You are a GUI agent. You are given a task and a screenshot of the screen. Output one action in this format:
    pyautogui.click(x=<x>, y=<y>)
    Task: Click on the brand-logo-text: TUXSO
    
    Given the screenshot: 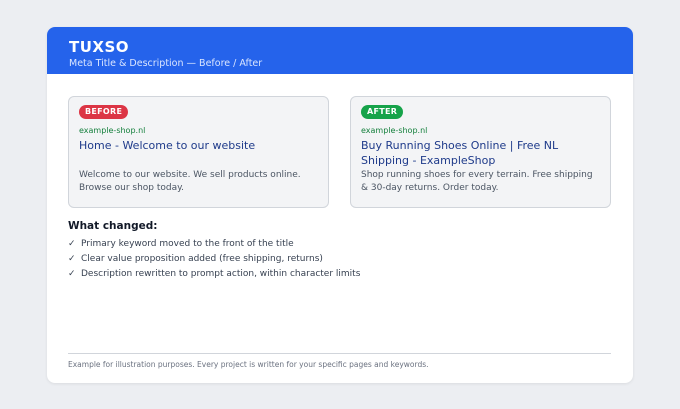 What is the action you would take?
    pyautogui.click(x=99, y=47)
    